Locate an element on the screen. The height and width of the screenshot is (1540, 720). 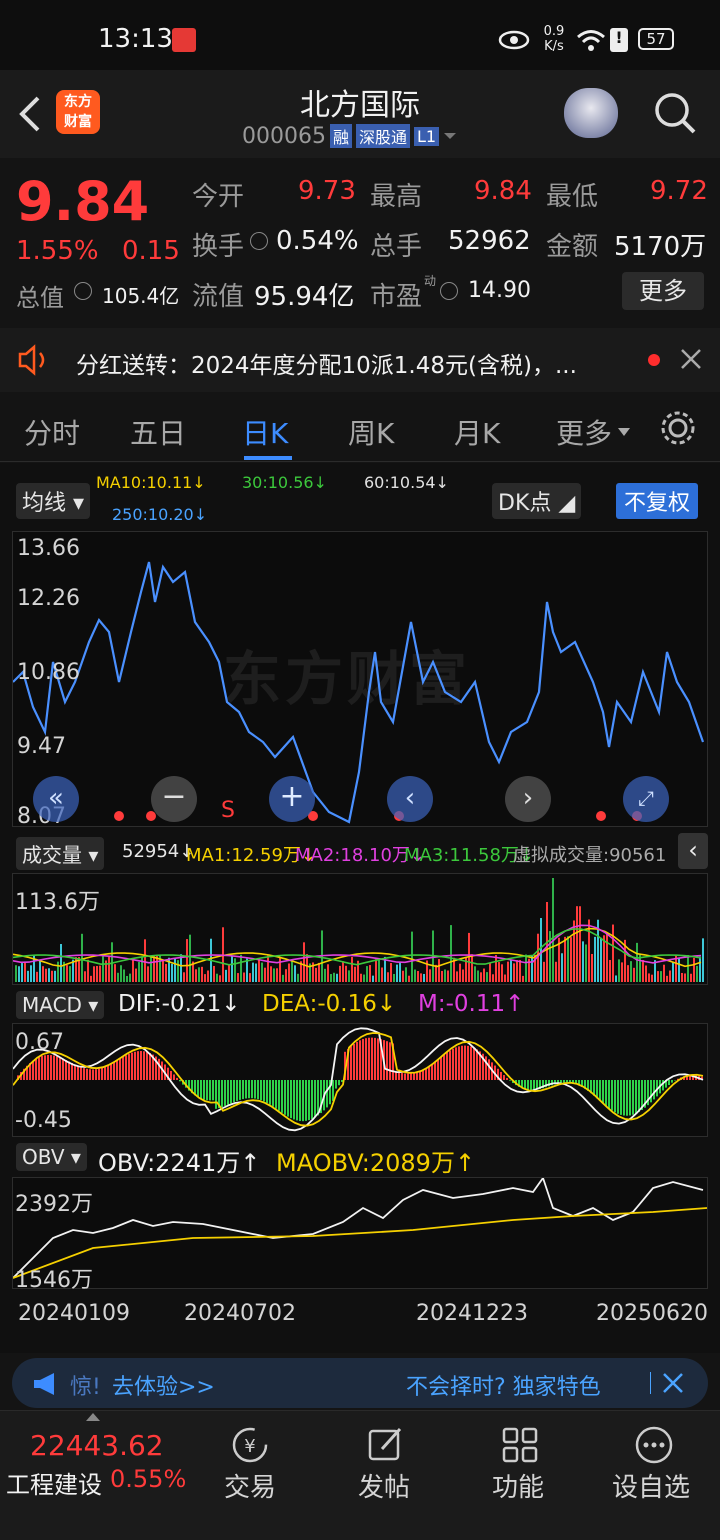
period-tabs: 分时 五日 日K 周K 月K 更多 is located at coordinates (360, 431).